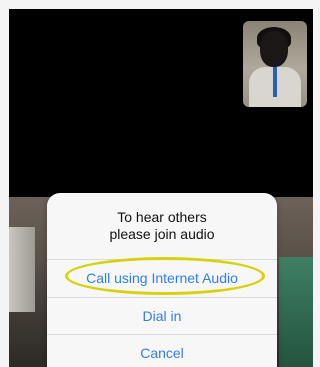 Image resolution: width=320 pixels, height=367 pixels. I want to click on participant-face, so click(274, 49).